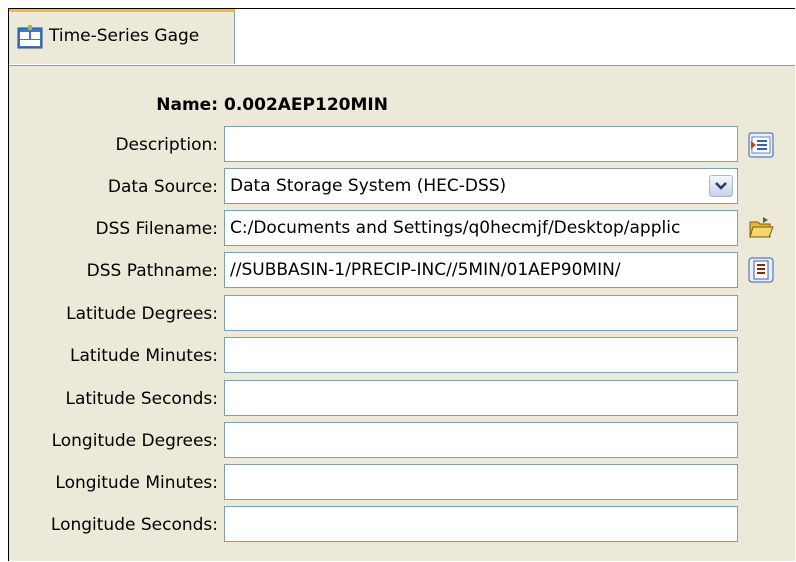  Describe the element at coordinates (143, 356) in the screenshot. I see `latitude-minutes-label: Latitude Minutes:` at that location.